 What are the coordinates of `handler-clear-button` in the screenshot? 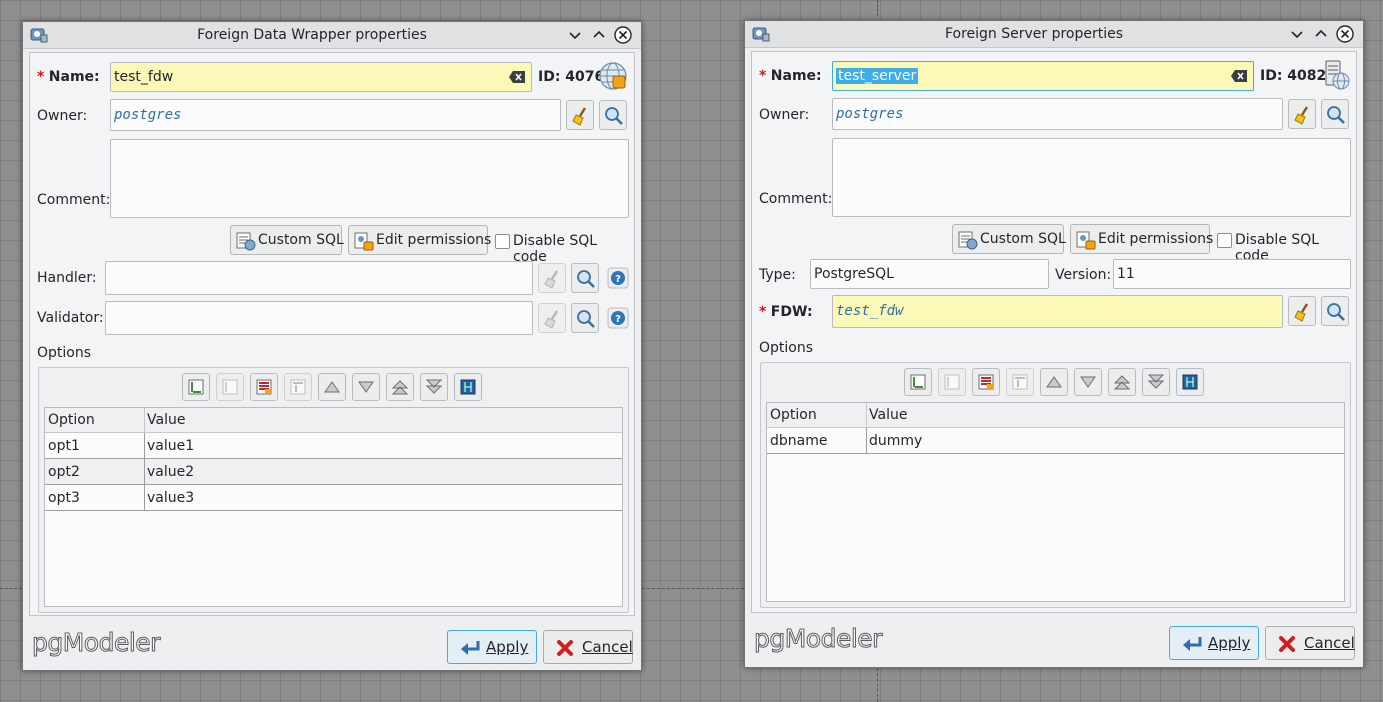 It's located at (552, 278).